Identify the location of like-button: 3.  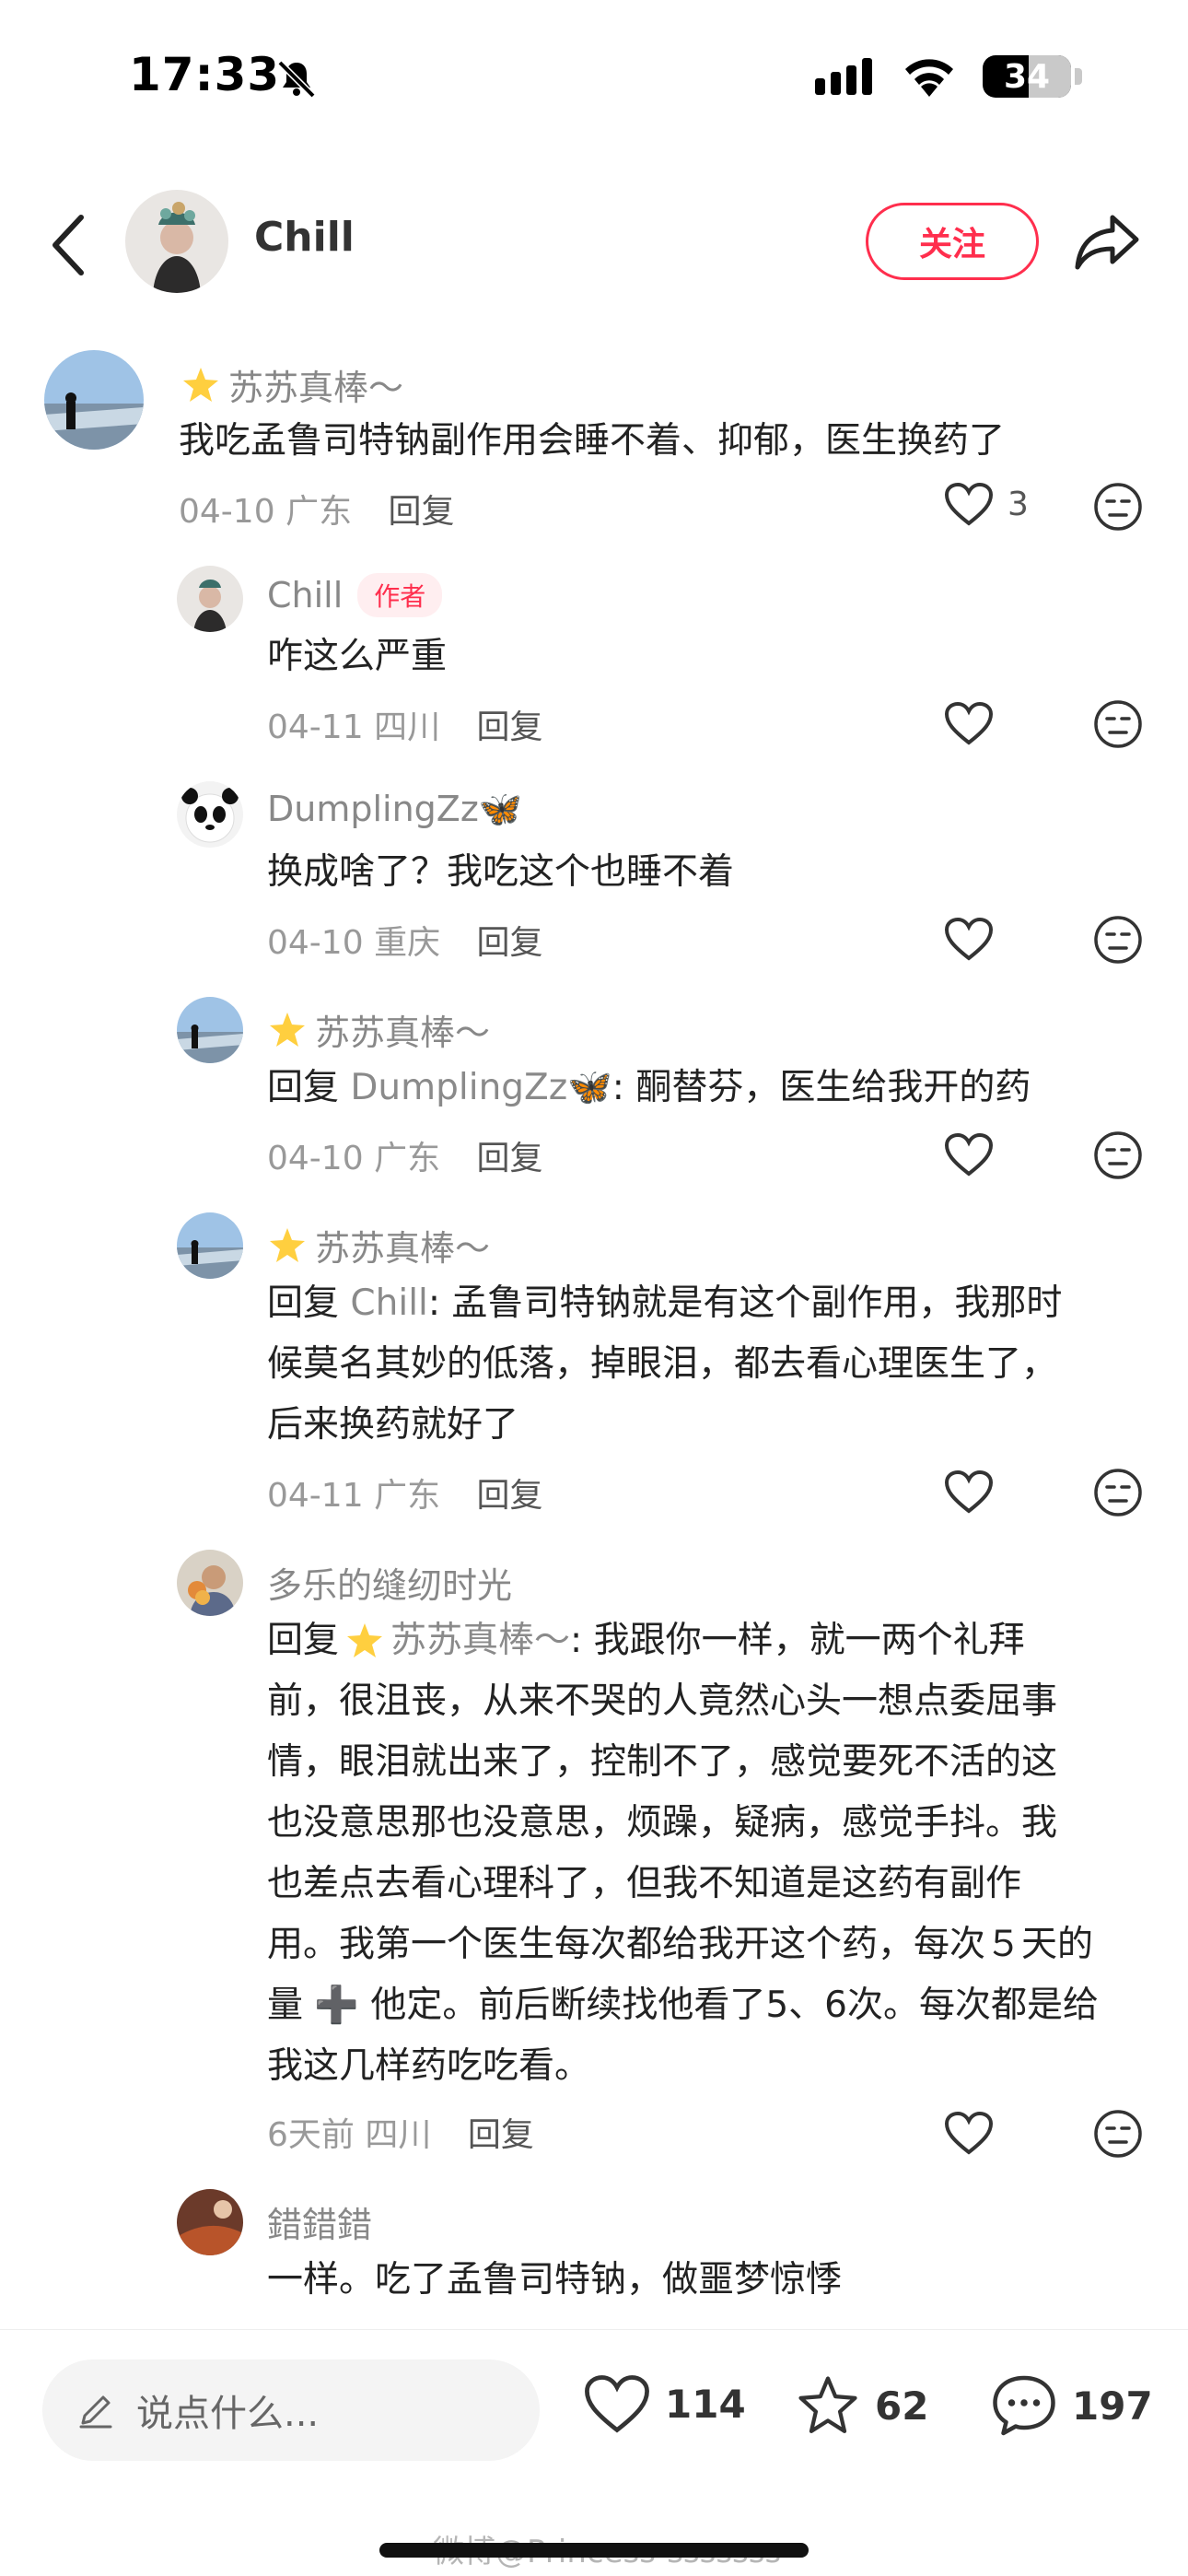
(986, 504).